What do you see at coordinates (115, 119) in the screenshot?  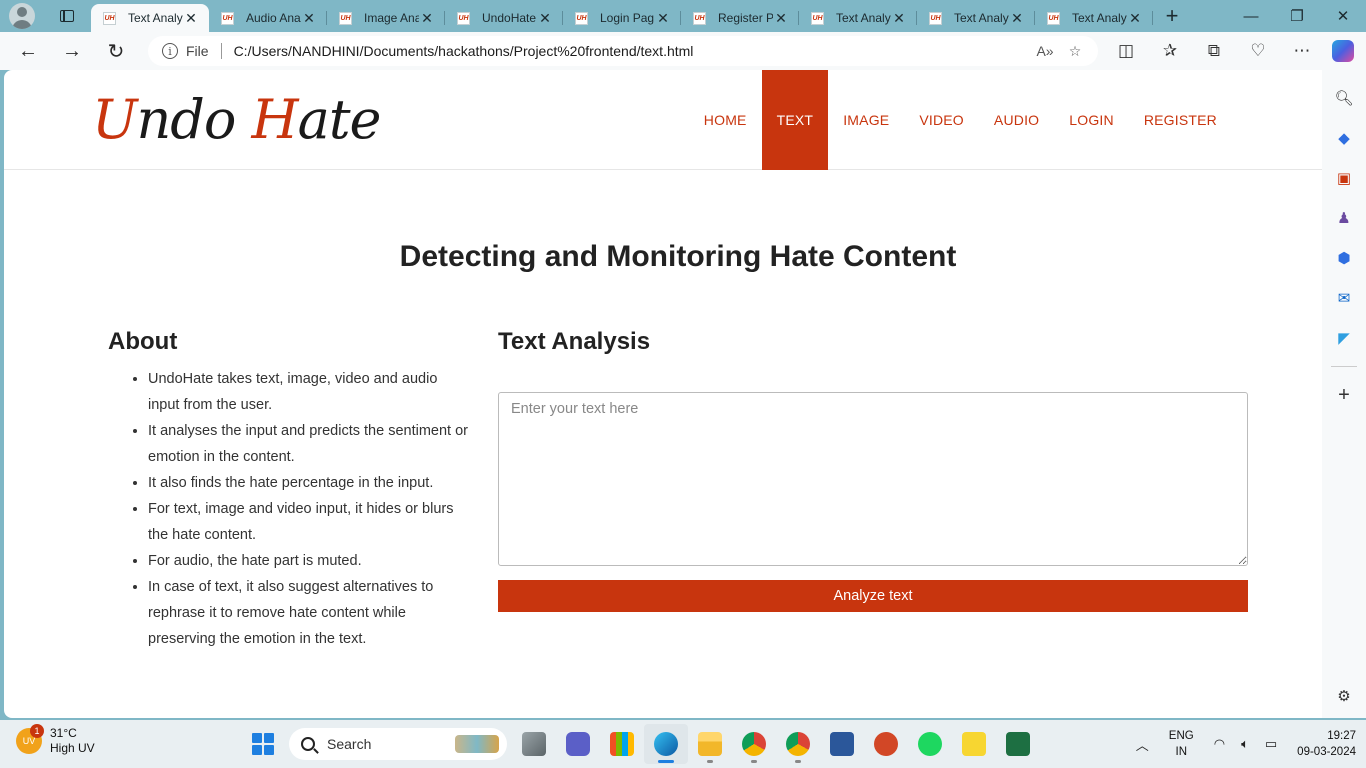 I see `logo-letter-u: U` at bounding box center [115, 119].